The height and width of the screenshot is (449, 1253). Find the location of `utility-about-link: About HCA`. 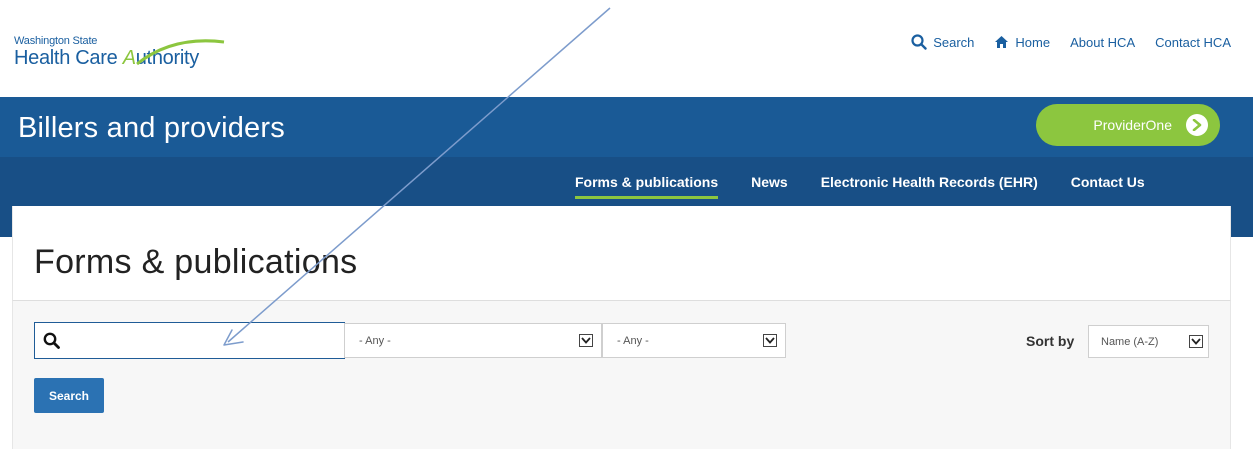

utility-about-link: About HCA is located at coordinates (1102, 42).